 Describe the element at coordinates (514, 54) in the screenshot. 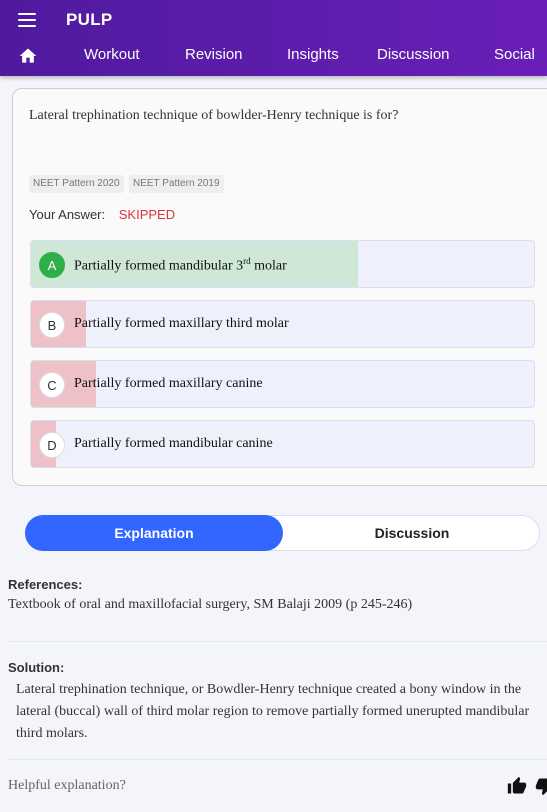

I see `tab-social: Social` at that location.